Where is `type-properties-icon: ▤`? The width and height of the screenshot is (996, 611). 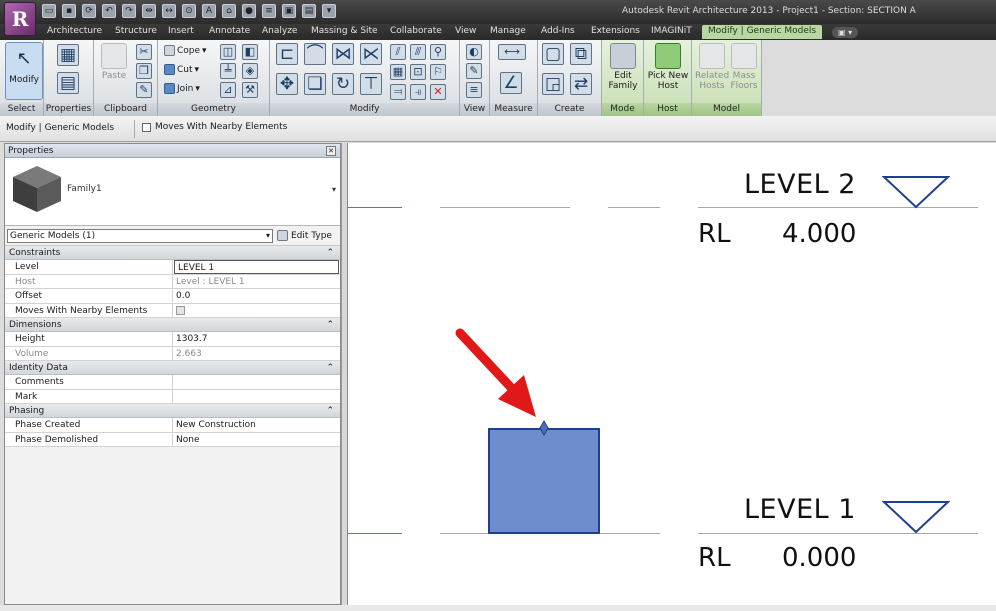 type-properties-icon: ▤ is located at coordinates (68, 83).